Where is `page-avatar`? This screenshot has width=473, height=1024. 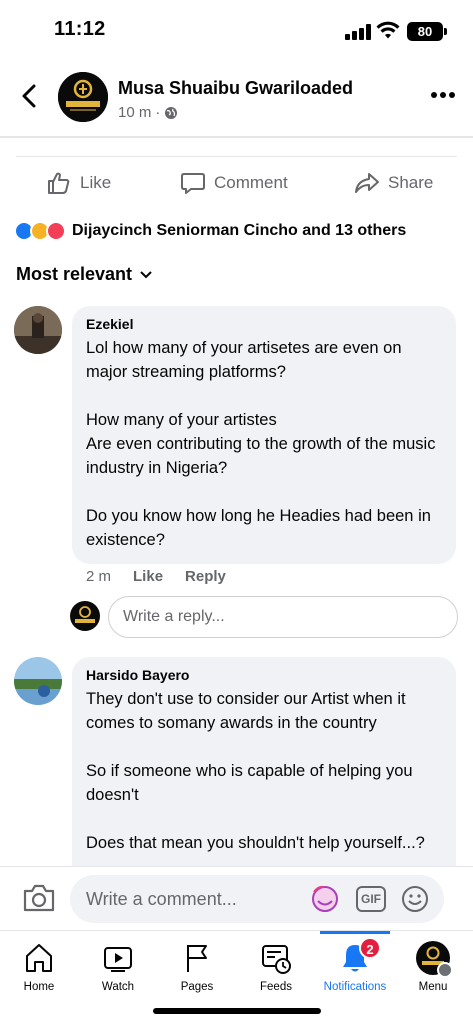 page-avatar is located at coordinates (83, 97).